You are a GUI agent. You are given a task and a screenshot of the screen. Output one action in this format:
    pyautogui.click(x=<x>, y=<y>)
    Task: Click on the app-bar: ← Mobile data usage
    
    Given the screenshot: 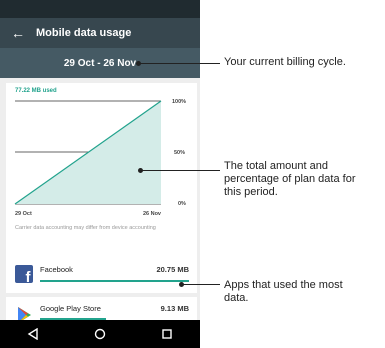 What is the action you would take?
    pyautogui.click(x=100, y=33)
    